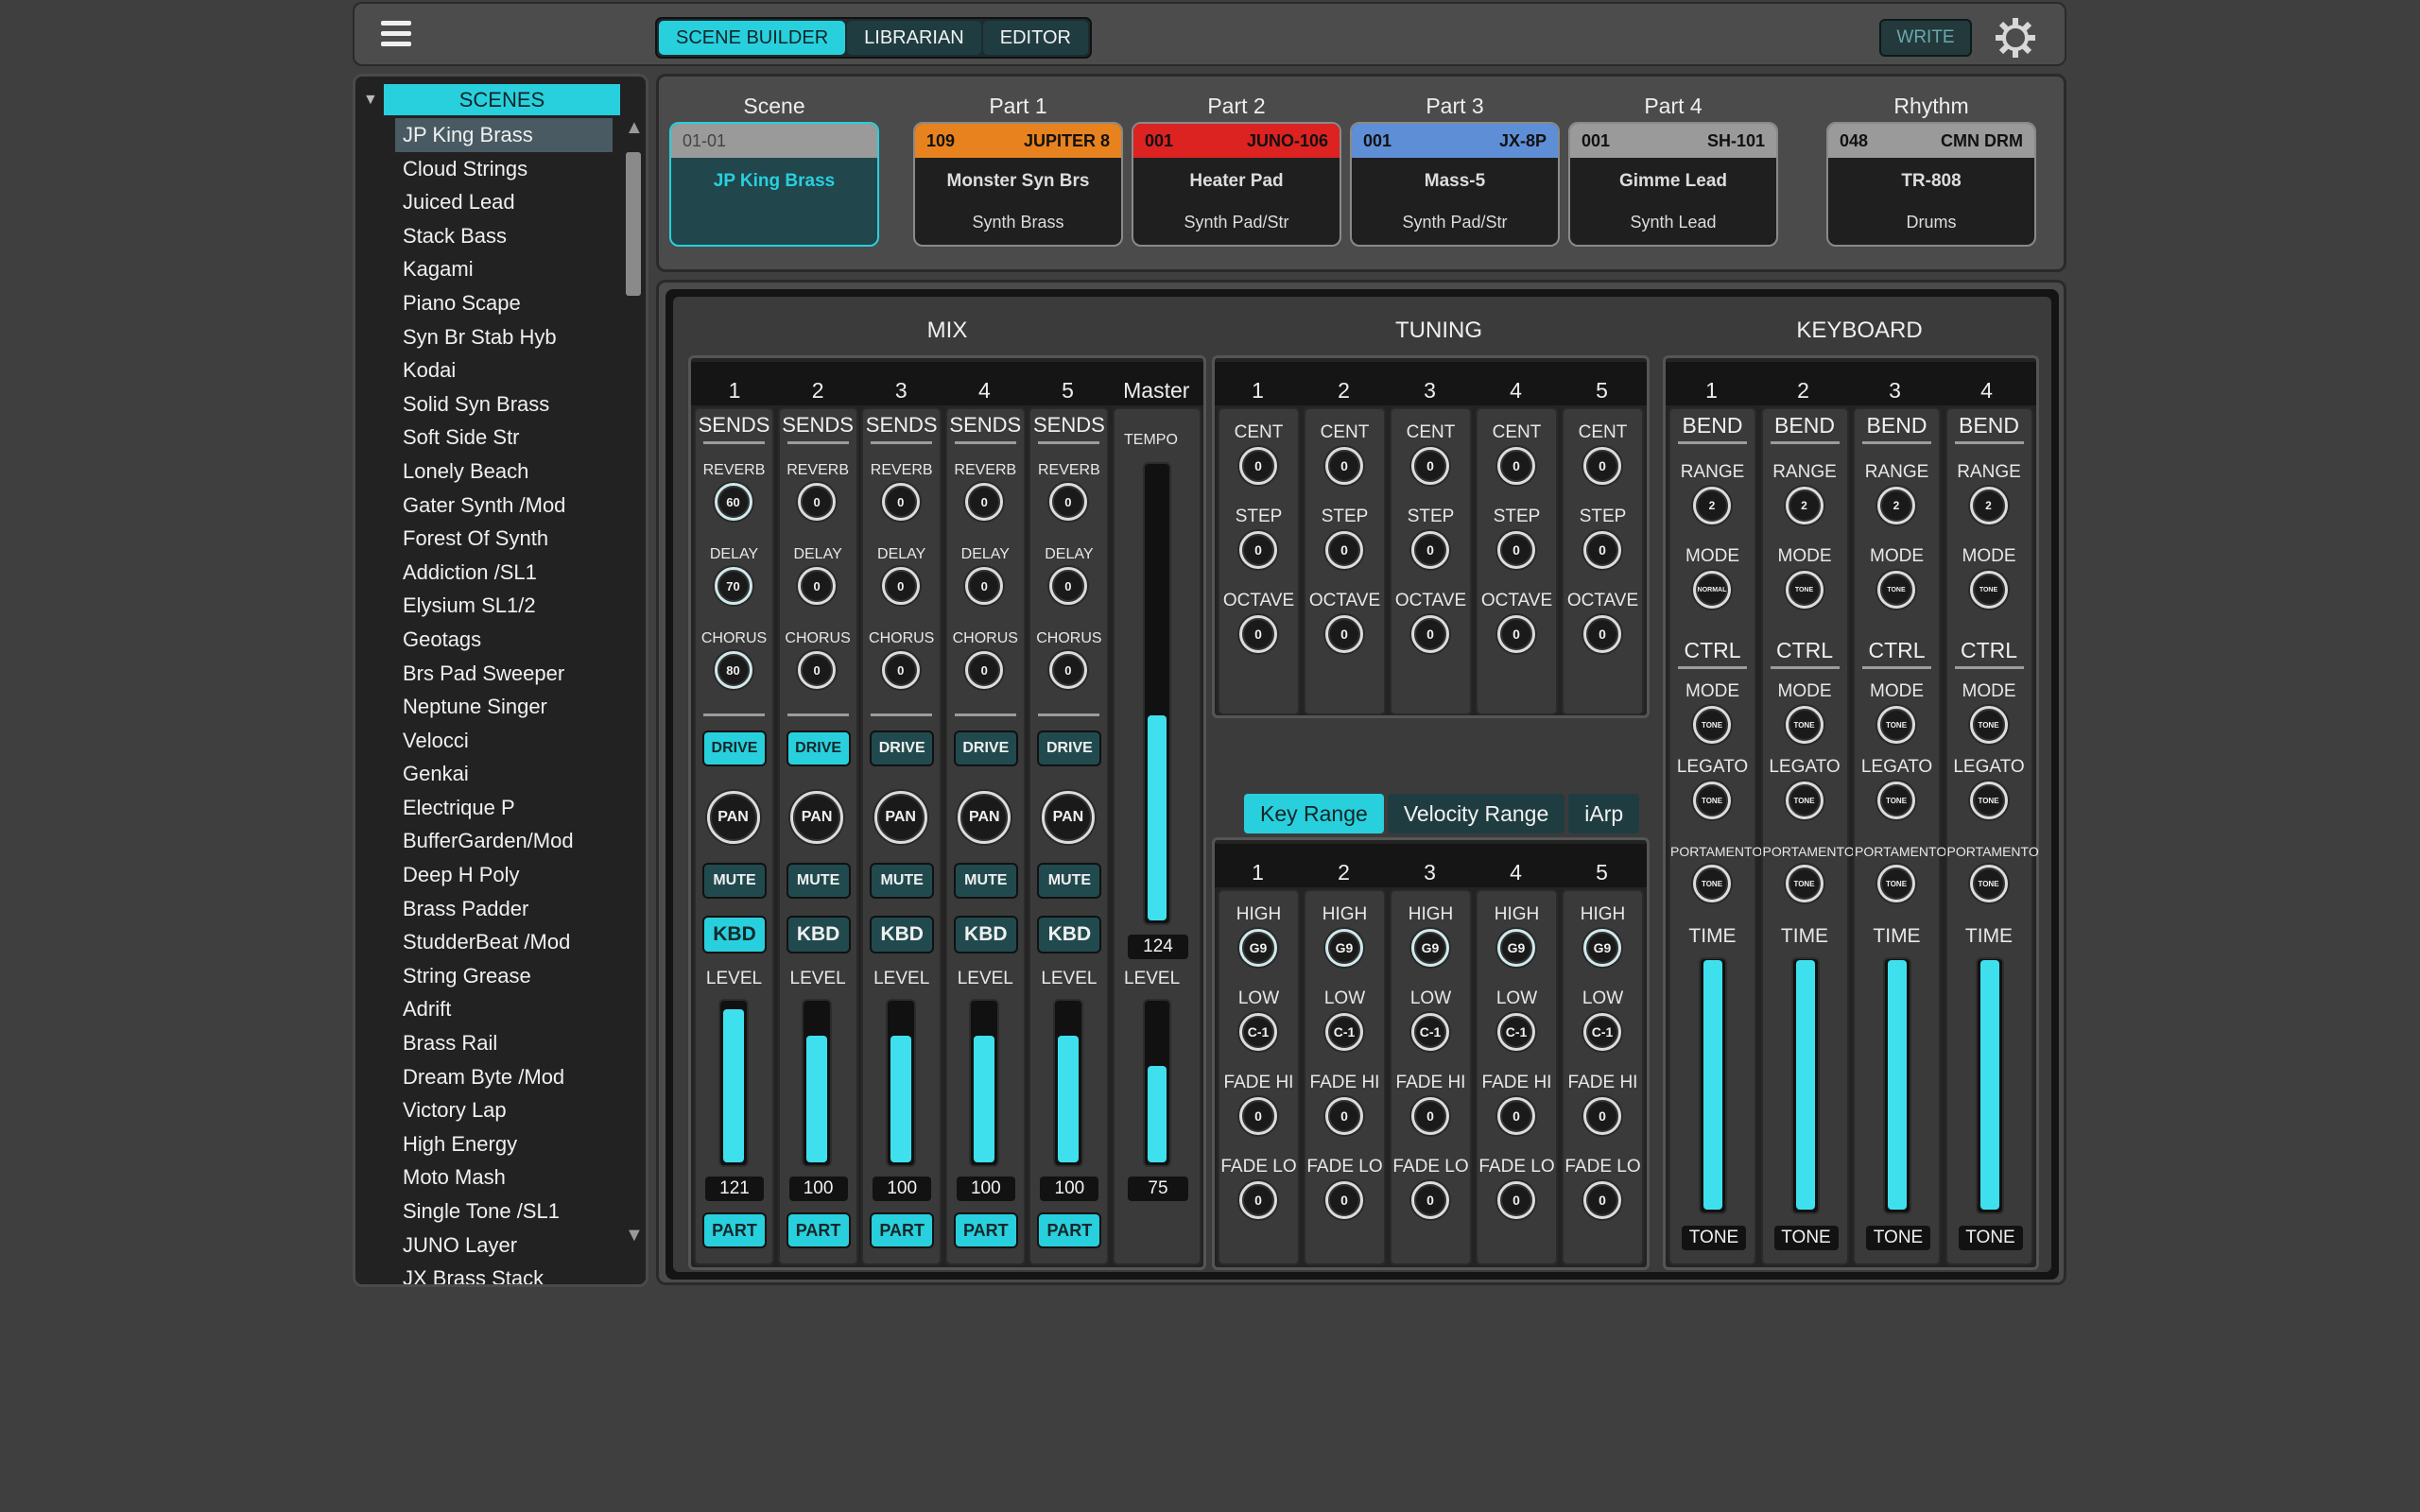 The height and width of the screenshot is (1512, 2420). What do you see at coordinates (396, 35) in the screenshot?
I see `hamburger-menu-icon` at bounding box center [396, 35].